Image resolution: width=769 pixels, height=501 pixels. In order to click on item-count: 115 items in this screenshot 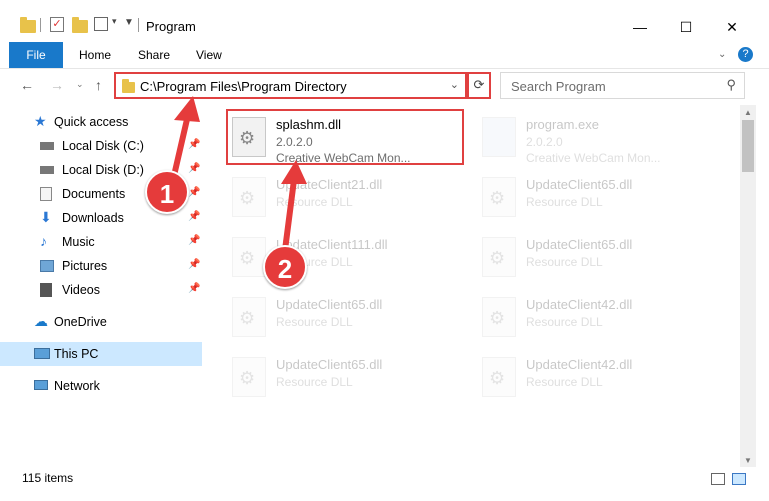, I will do `click(48, 478)`.